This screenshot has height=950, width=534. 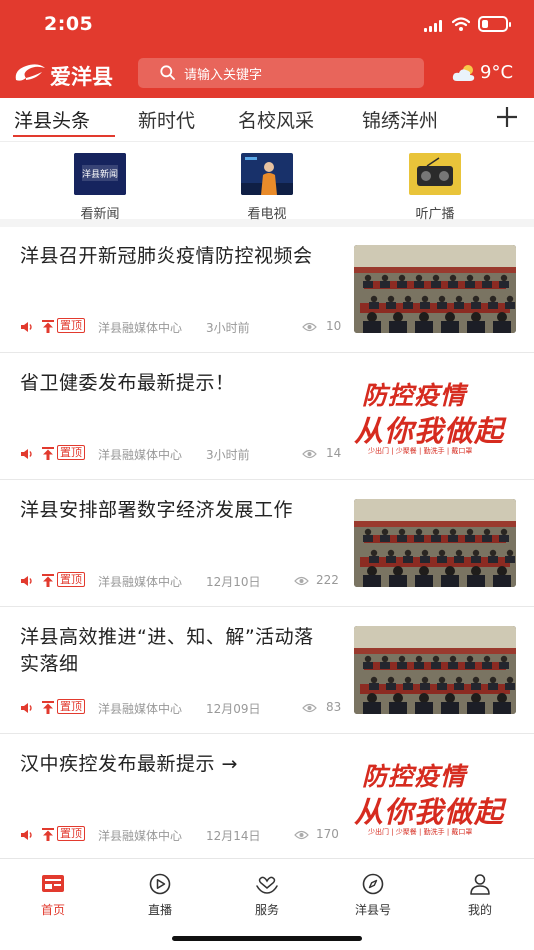 I want to click on news-item: 洋县高效推进“进、知、解”活动落实落细 置顶 洋县融媒体中心 12月09日 83, so click(x=267, y=671).